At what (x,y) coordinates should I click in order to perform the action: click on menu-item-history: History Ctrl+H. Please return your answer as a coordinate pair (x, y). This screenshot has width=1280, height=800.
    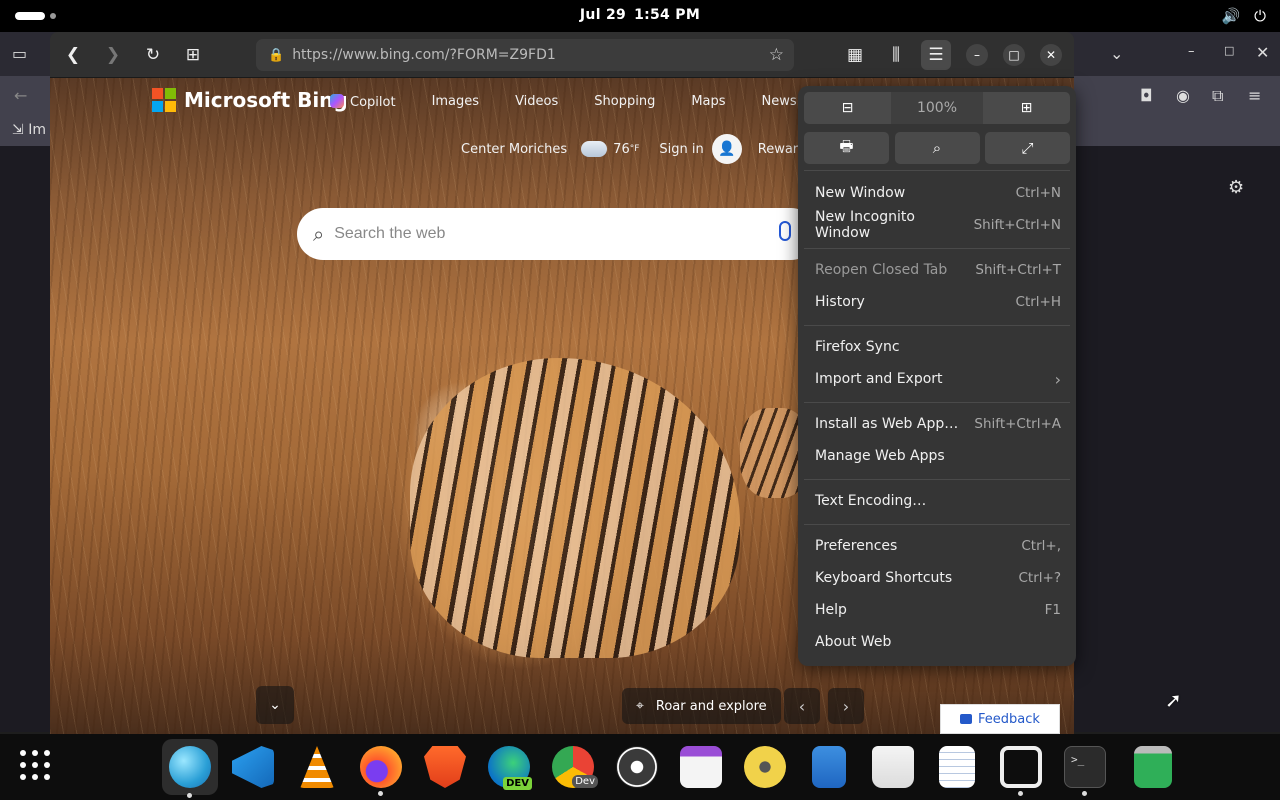
    Looking at the image, I should click on (938, 302).